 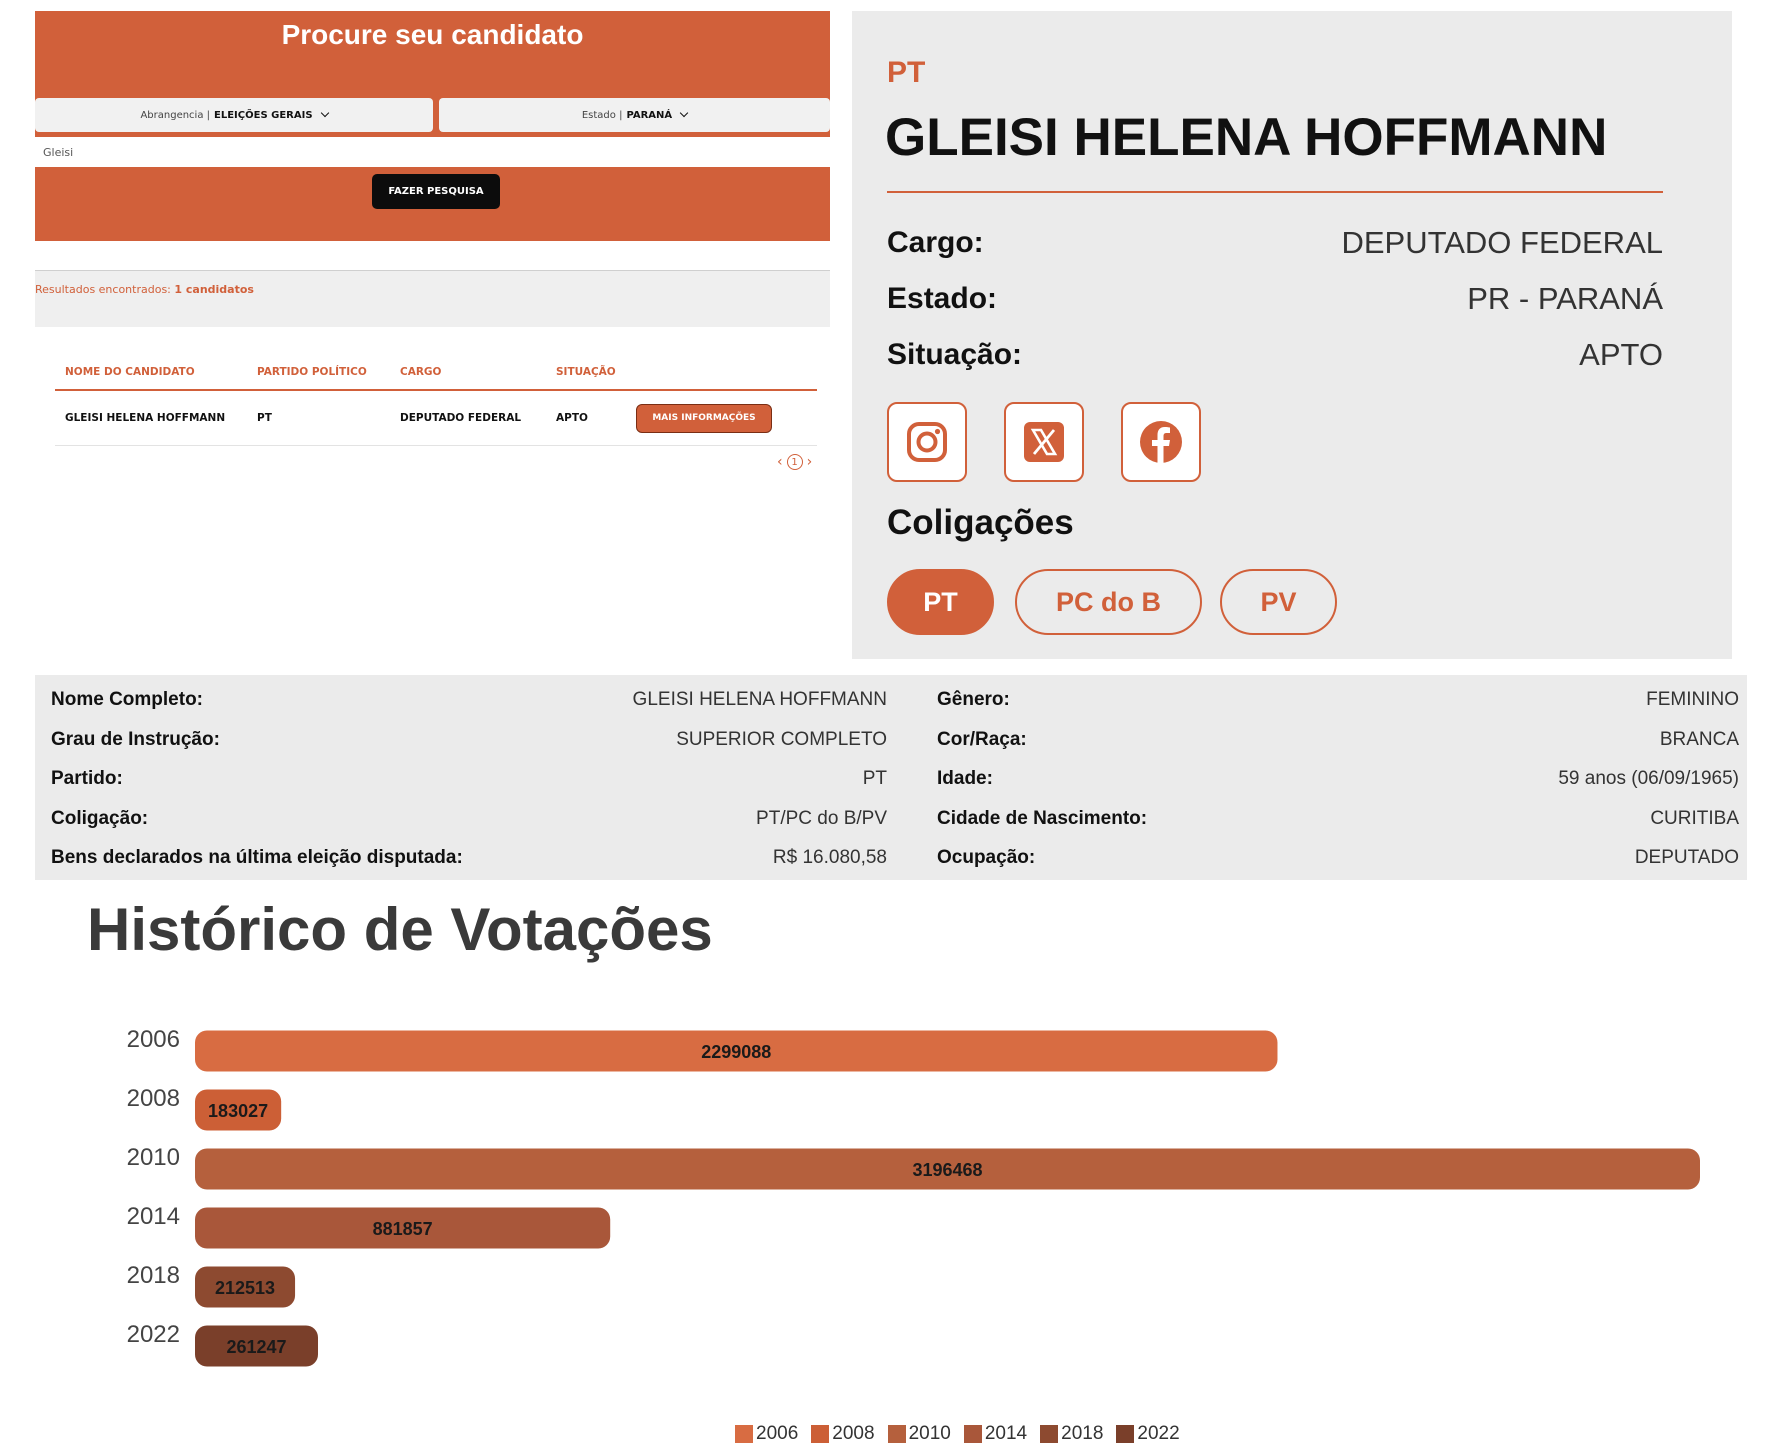 I want to click on legend-label: 2008, so click(x=853, y=1433).